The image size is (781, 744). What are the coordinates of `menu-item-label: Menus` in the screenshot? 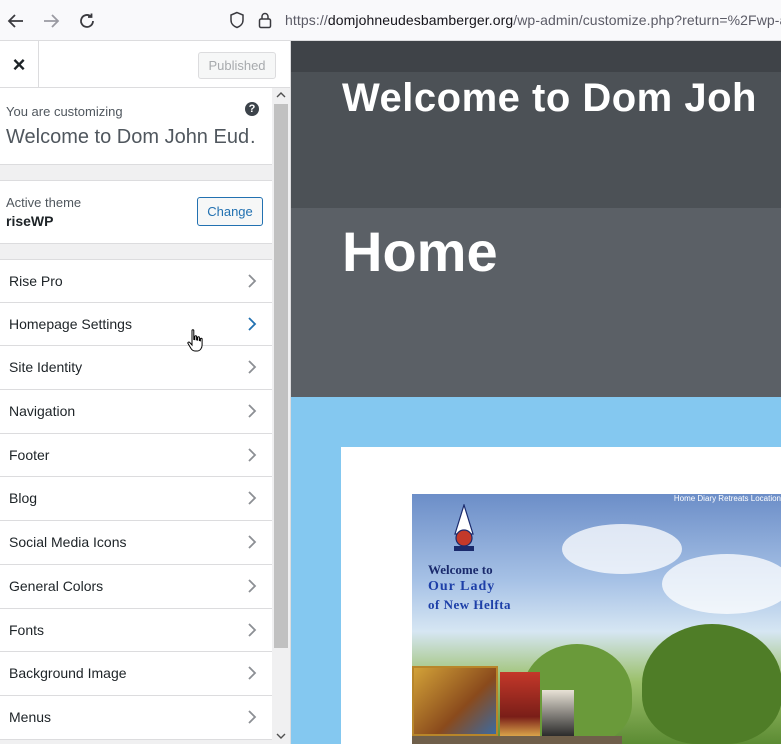 It's located at (30, 716).